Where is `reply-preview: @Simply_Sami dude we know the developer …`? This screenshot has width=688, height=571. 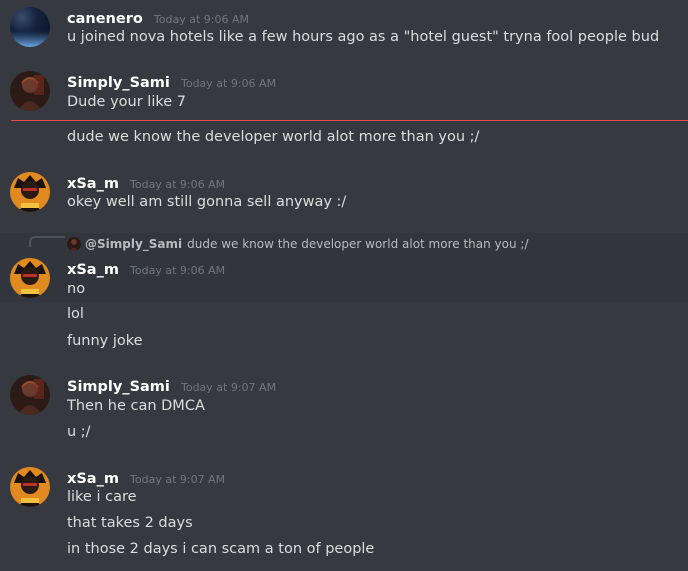
reply-preview: @Simply_Sami dude we know the developer … is located at coordinates (297, 244).